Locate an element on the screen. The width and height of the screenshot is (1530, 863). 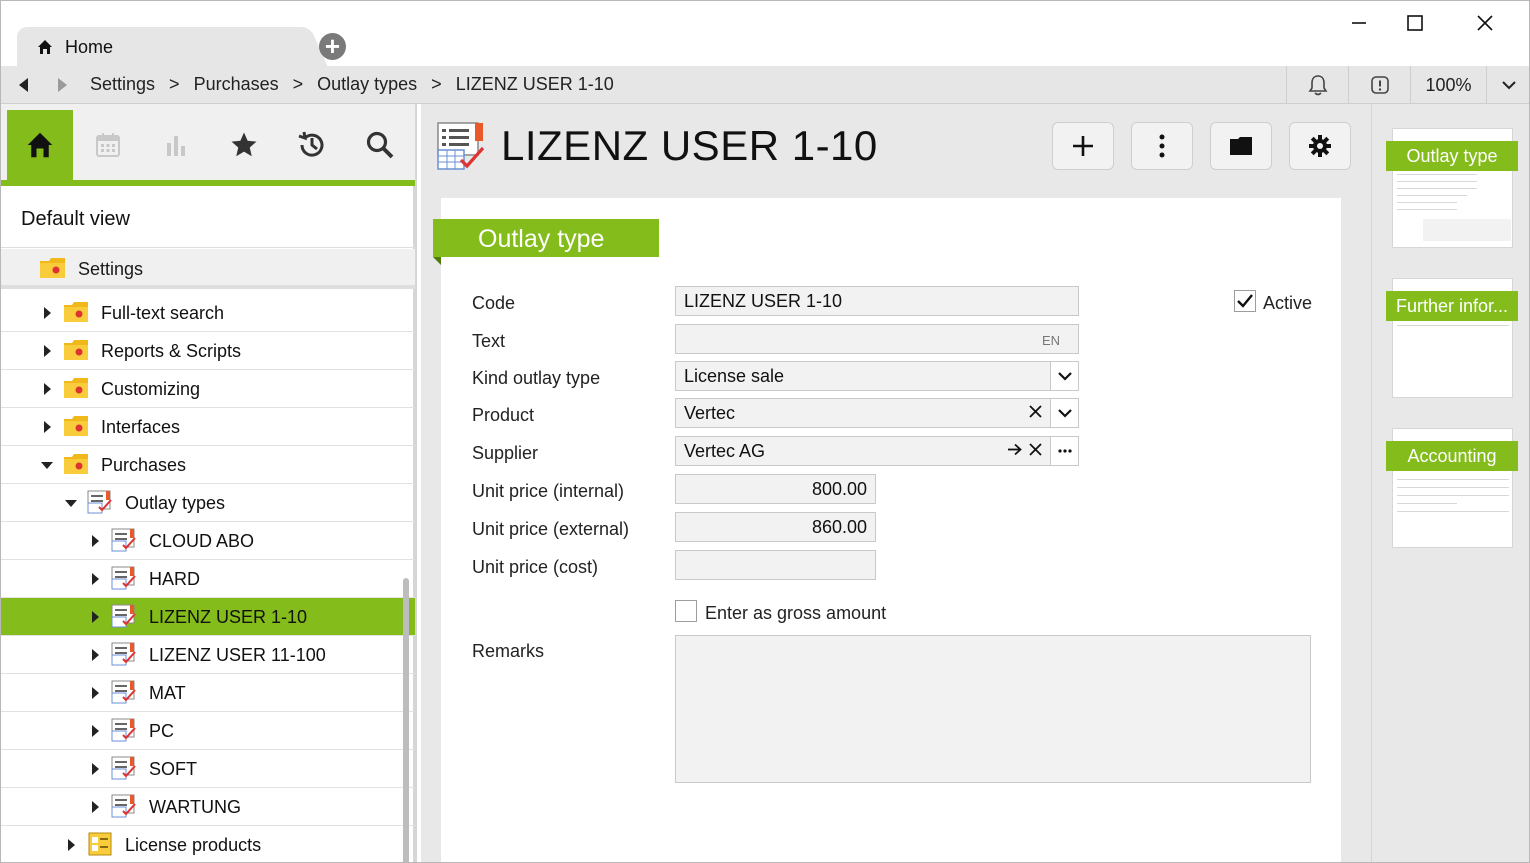
code-field: LIZENZ USER 1-10 is located at coordinates (877, 301).